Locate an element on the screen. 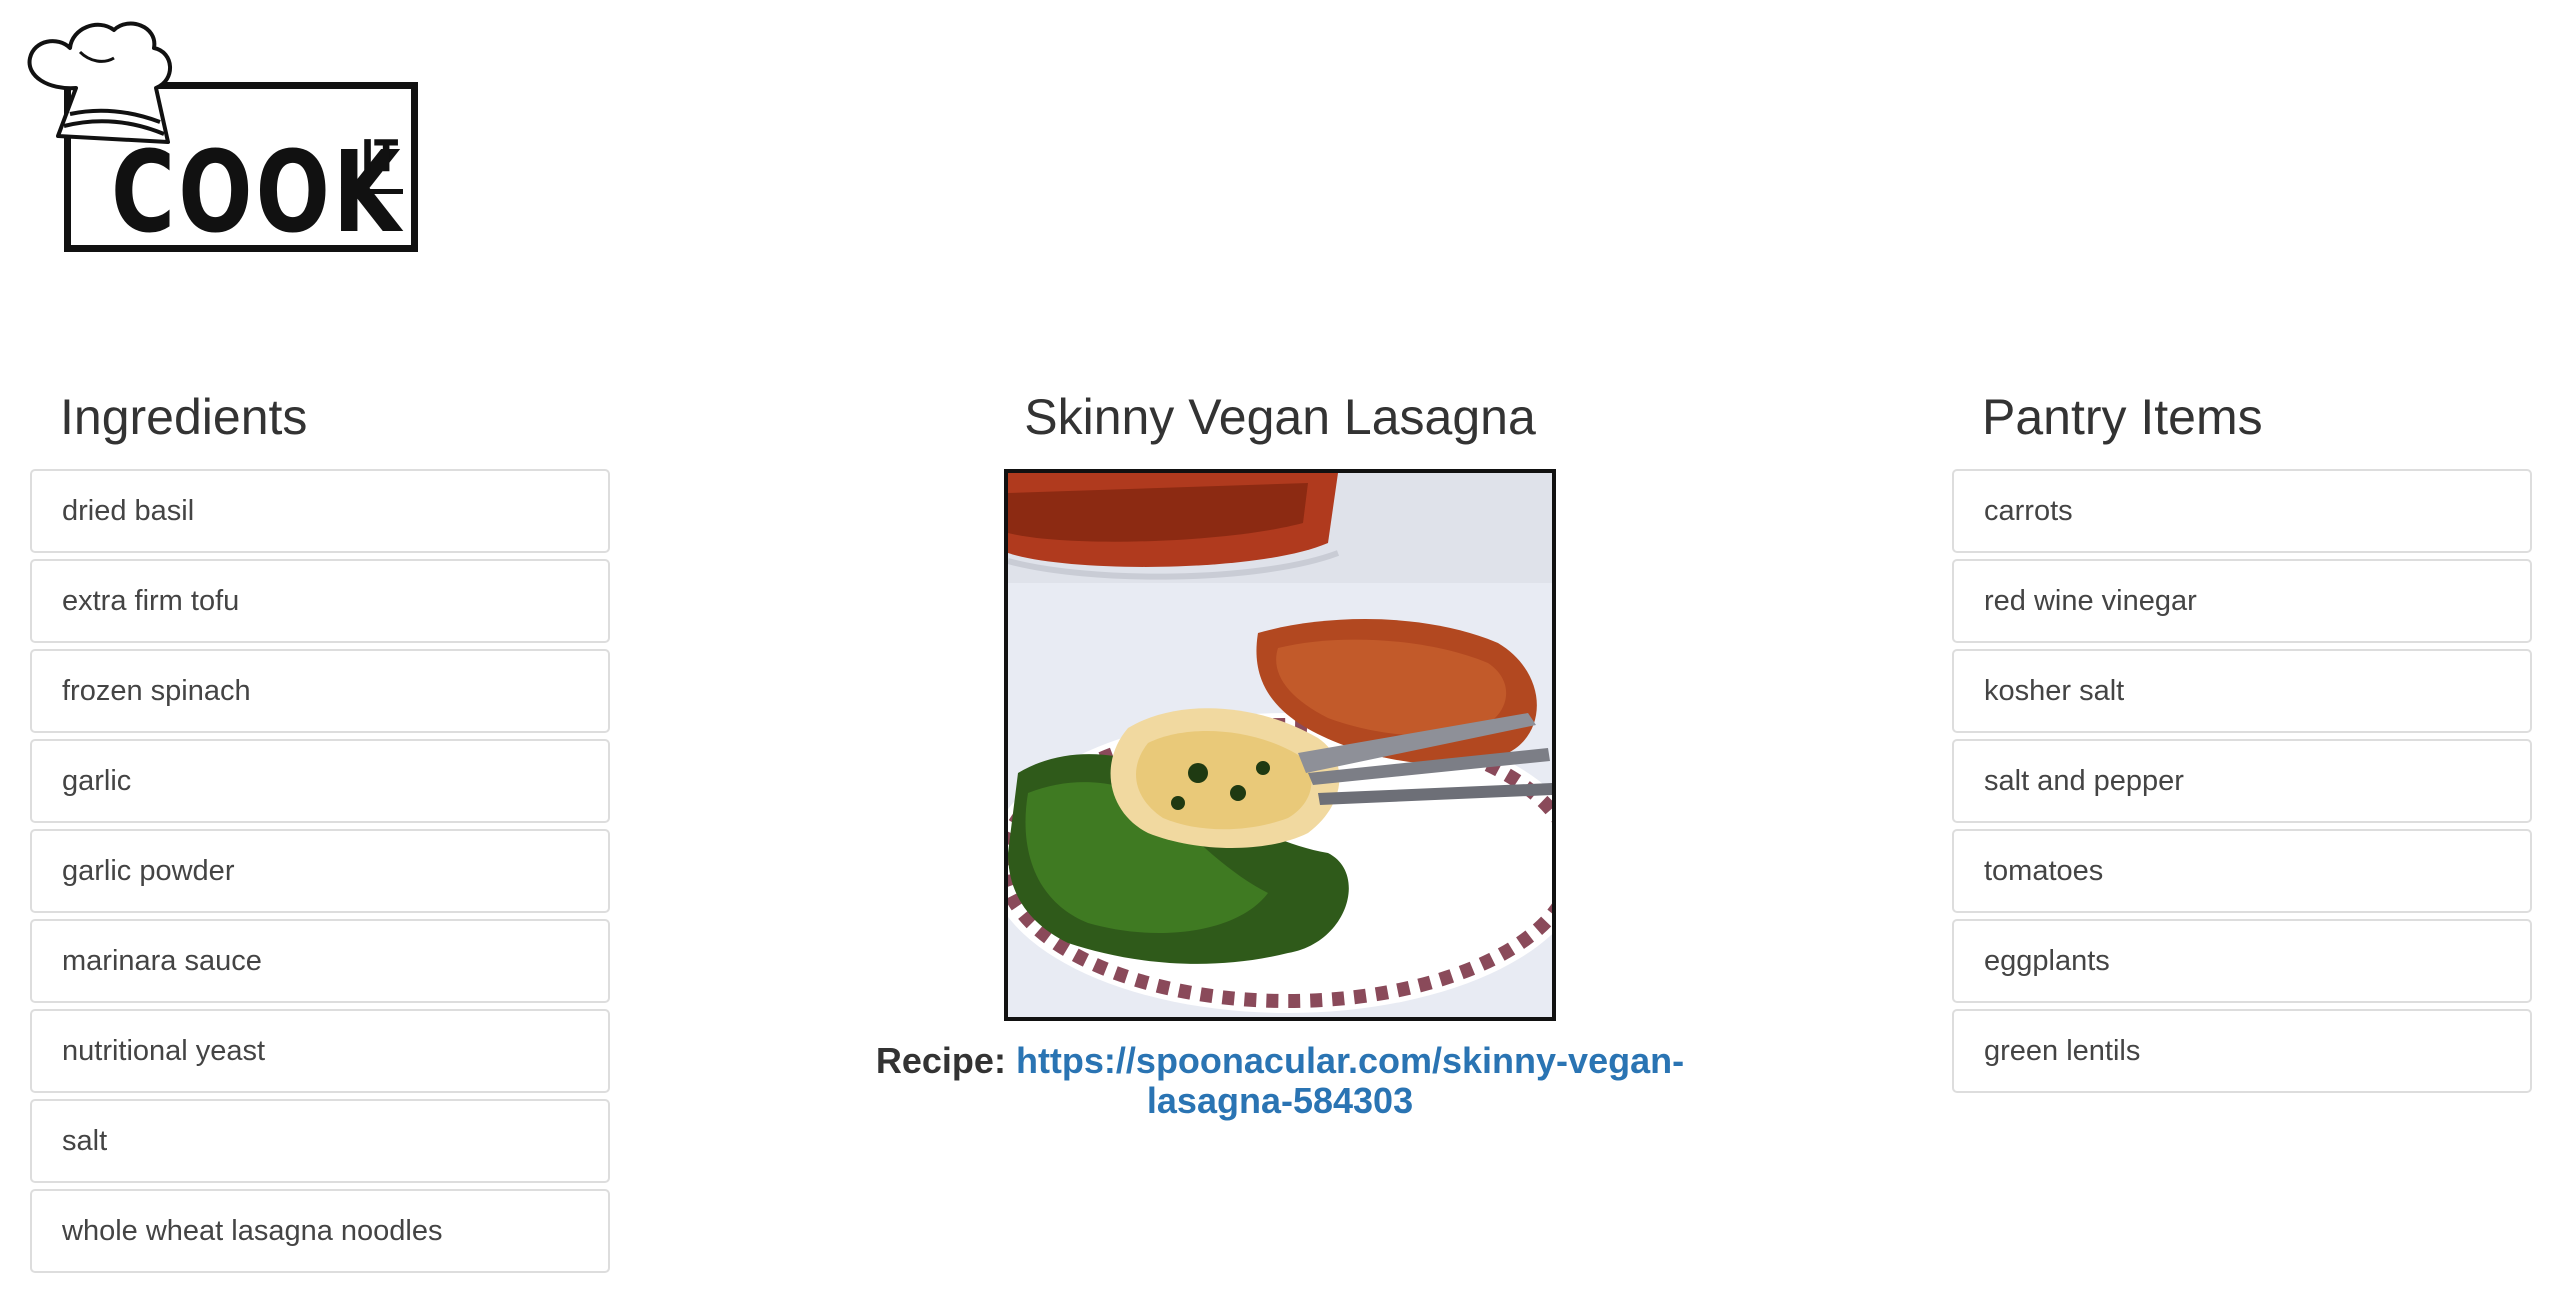 The width and height of the screenshot is (2552, 1296). ingredient-item: salt is located at coordinates (320, 1141).